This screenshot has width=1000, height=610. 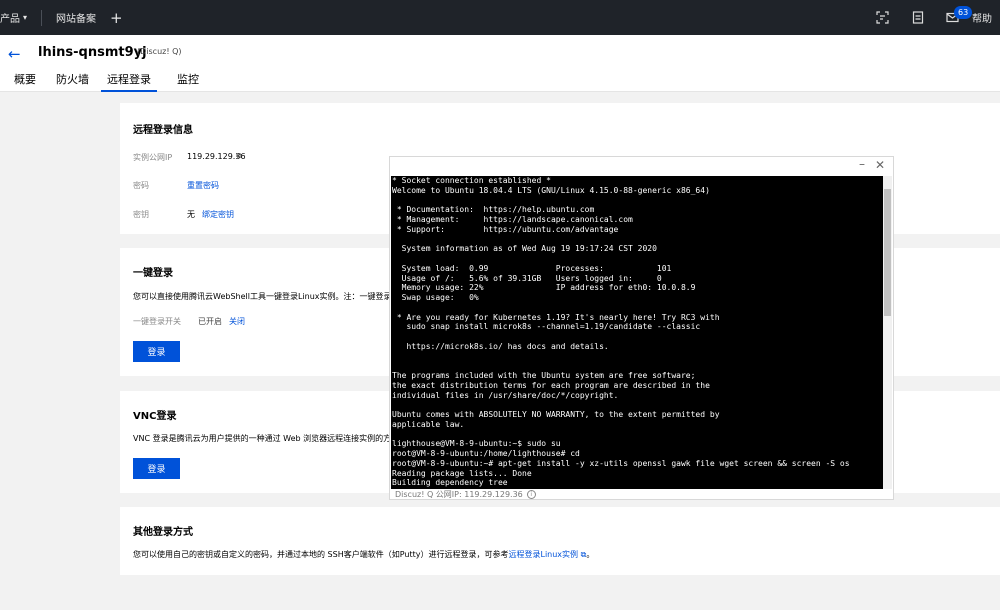 I want to click on tab-remote-login: 远程登录, so click(x=129, y=81).